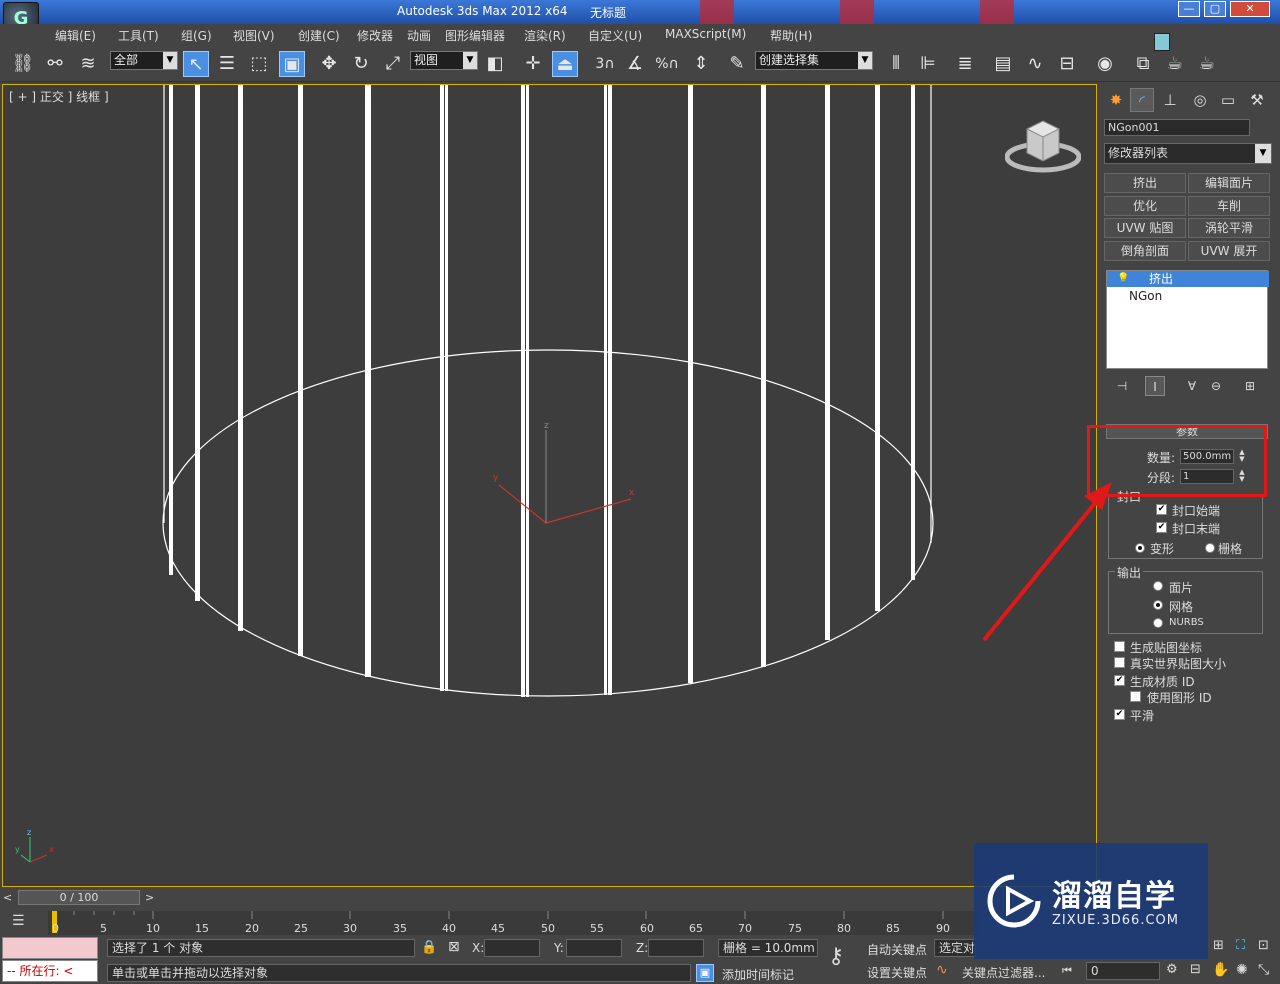 This screenshot has width=1280, height=984. What do you see at coordinates (196, 64) in the screenshot?
I see `select-object-icon: ↖` at bounding box center [196, 64].